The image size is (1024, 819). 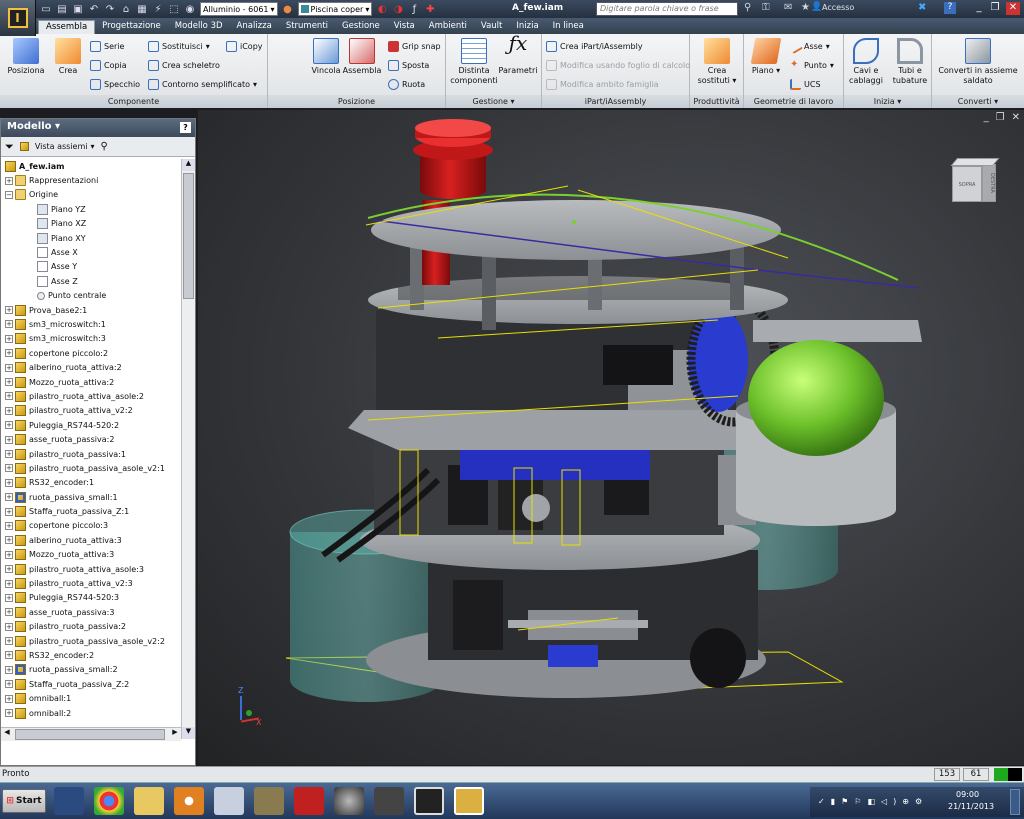 What do you see at coordinates (574, 222) in the screenshot?
I see `work-point` at bounding box center [574, 222].